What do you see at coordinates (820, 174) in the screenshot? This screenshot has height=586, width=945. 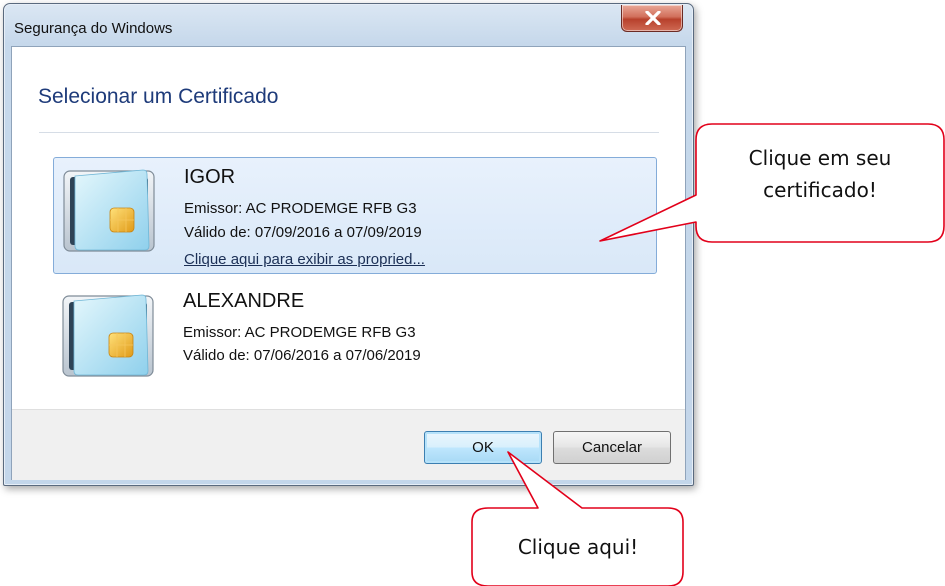 I see `certificate-callout: Clique em seu certificado!` at bounding box center [820, 174].